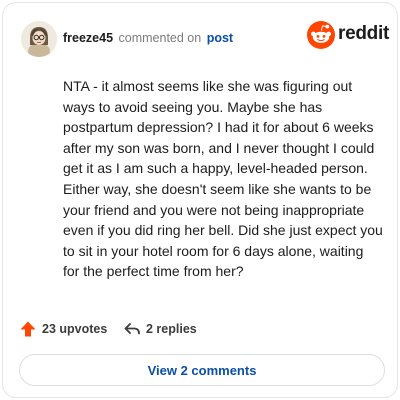 The width and height of the screenshot is (400, 400). I want to click on avatar-icon, so click(39, 39).